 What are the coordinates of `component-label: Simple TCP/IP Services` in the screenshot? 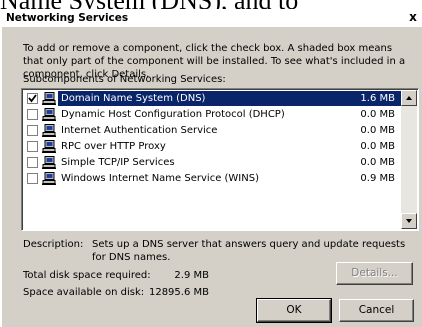 It's located at (118, 162).